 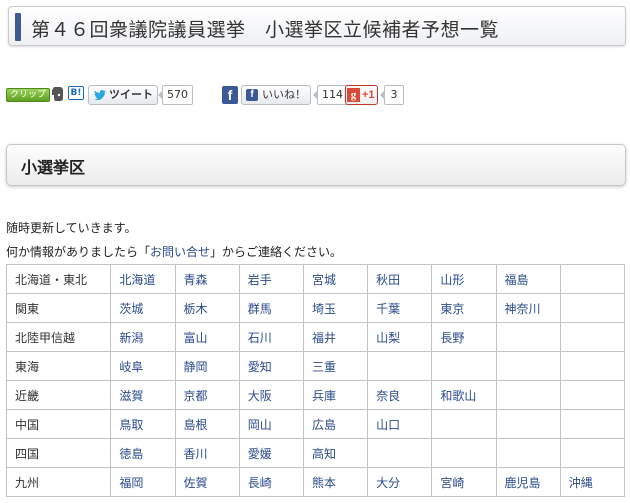 I want to click on prefecture-link: 宮崎, so click(x=464, y=482).